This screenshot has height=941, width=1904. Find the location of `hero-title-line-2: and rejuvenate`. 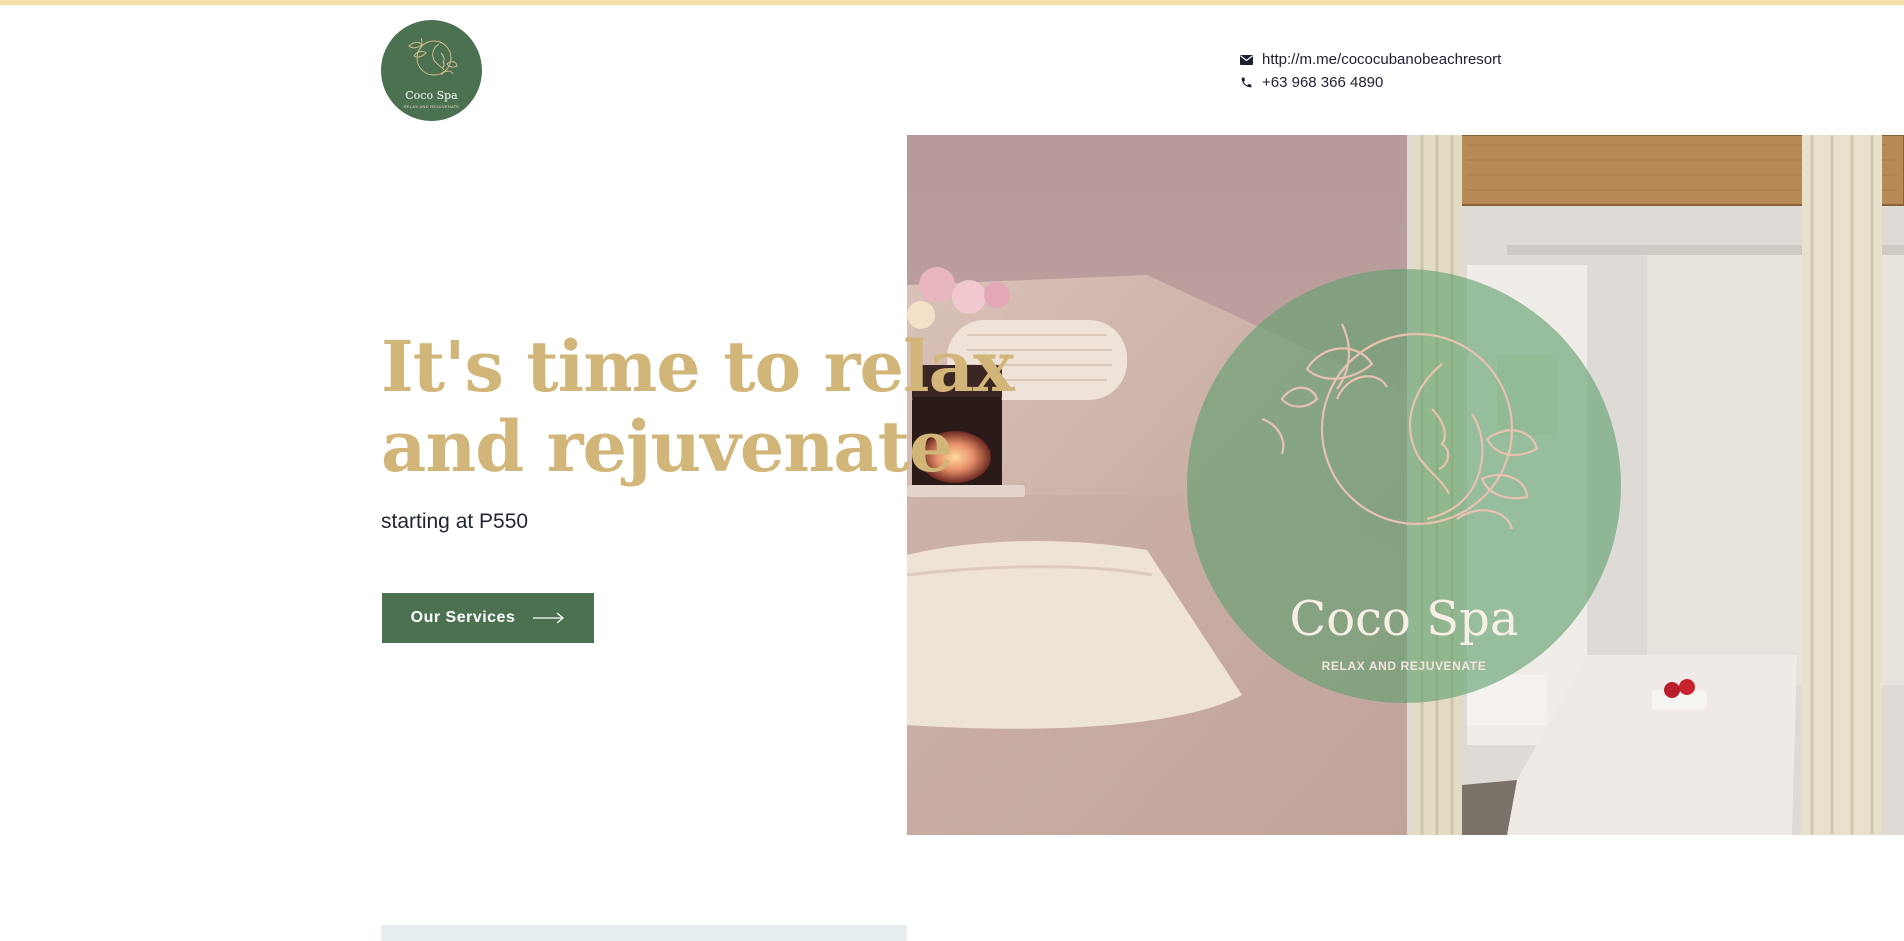

hero-title-line-2: and rejuvenate is located at coordinates (667, 446).